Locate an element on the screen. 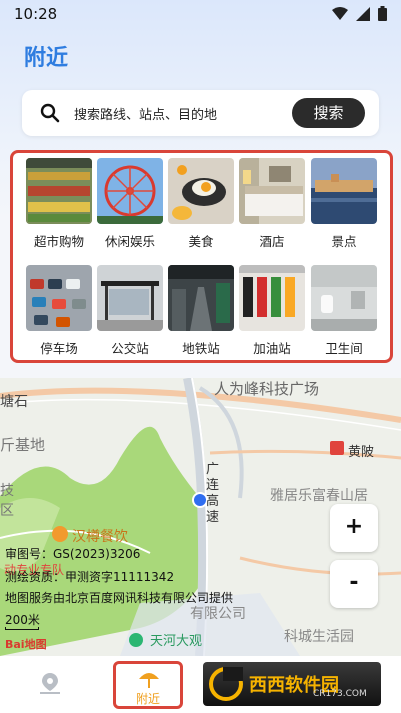  category-gas-station: 加油站 is located at coordinates (272, 311).